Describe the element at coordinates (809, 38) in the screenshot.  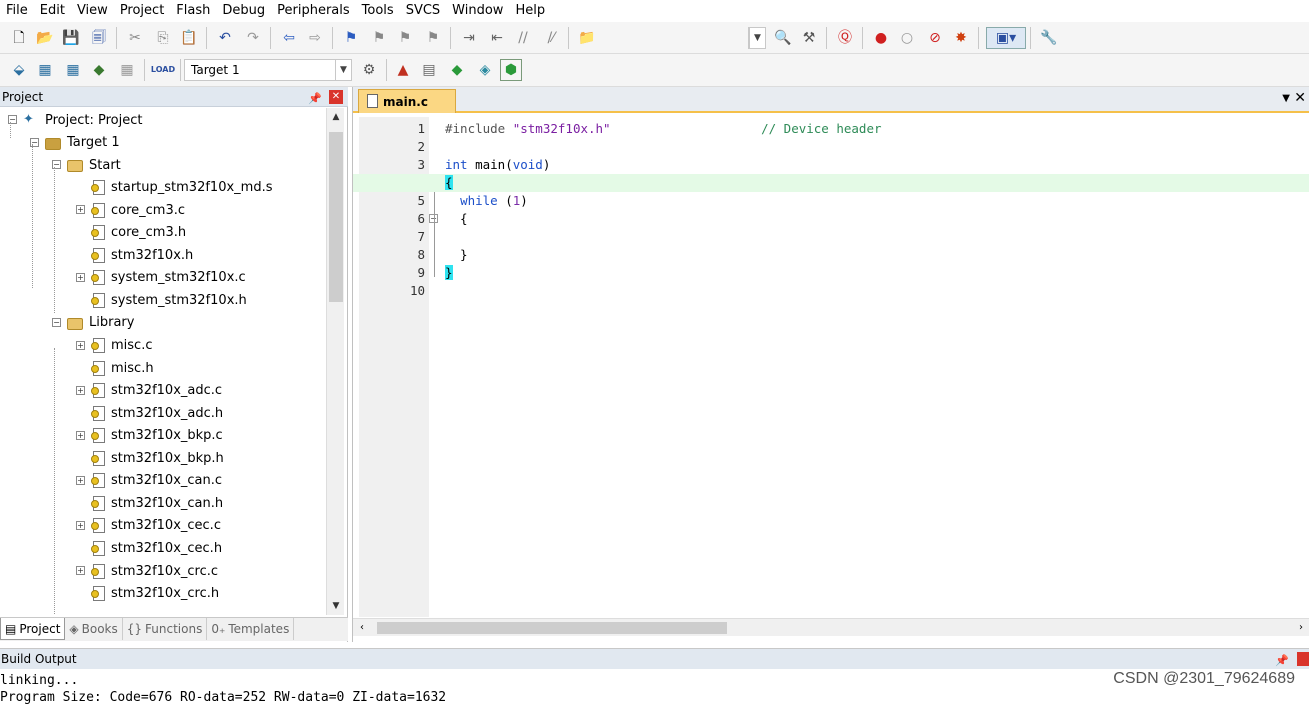
I see `incremental-find-icon: ⚒` at that location.